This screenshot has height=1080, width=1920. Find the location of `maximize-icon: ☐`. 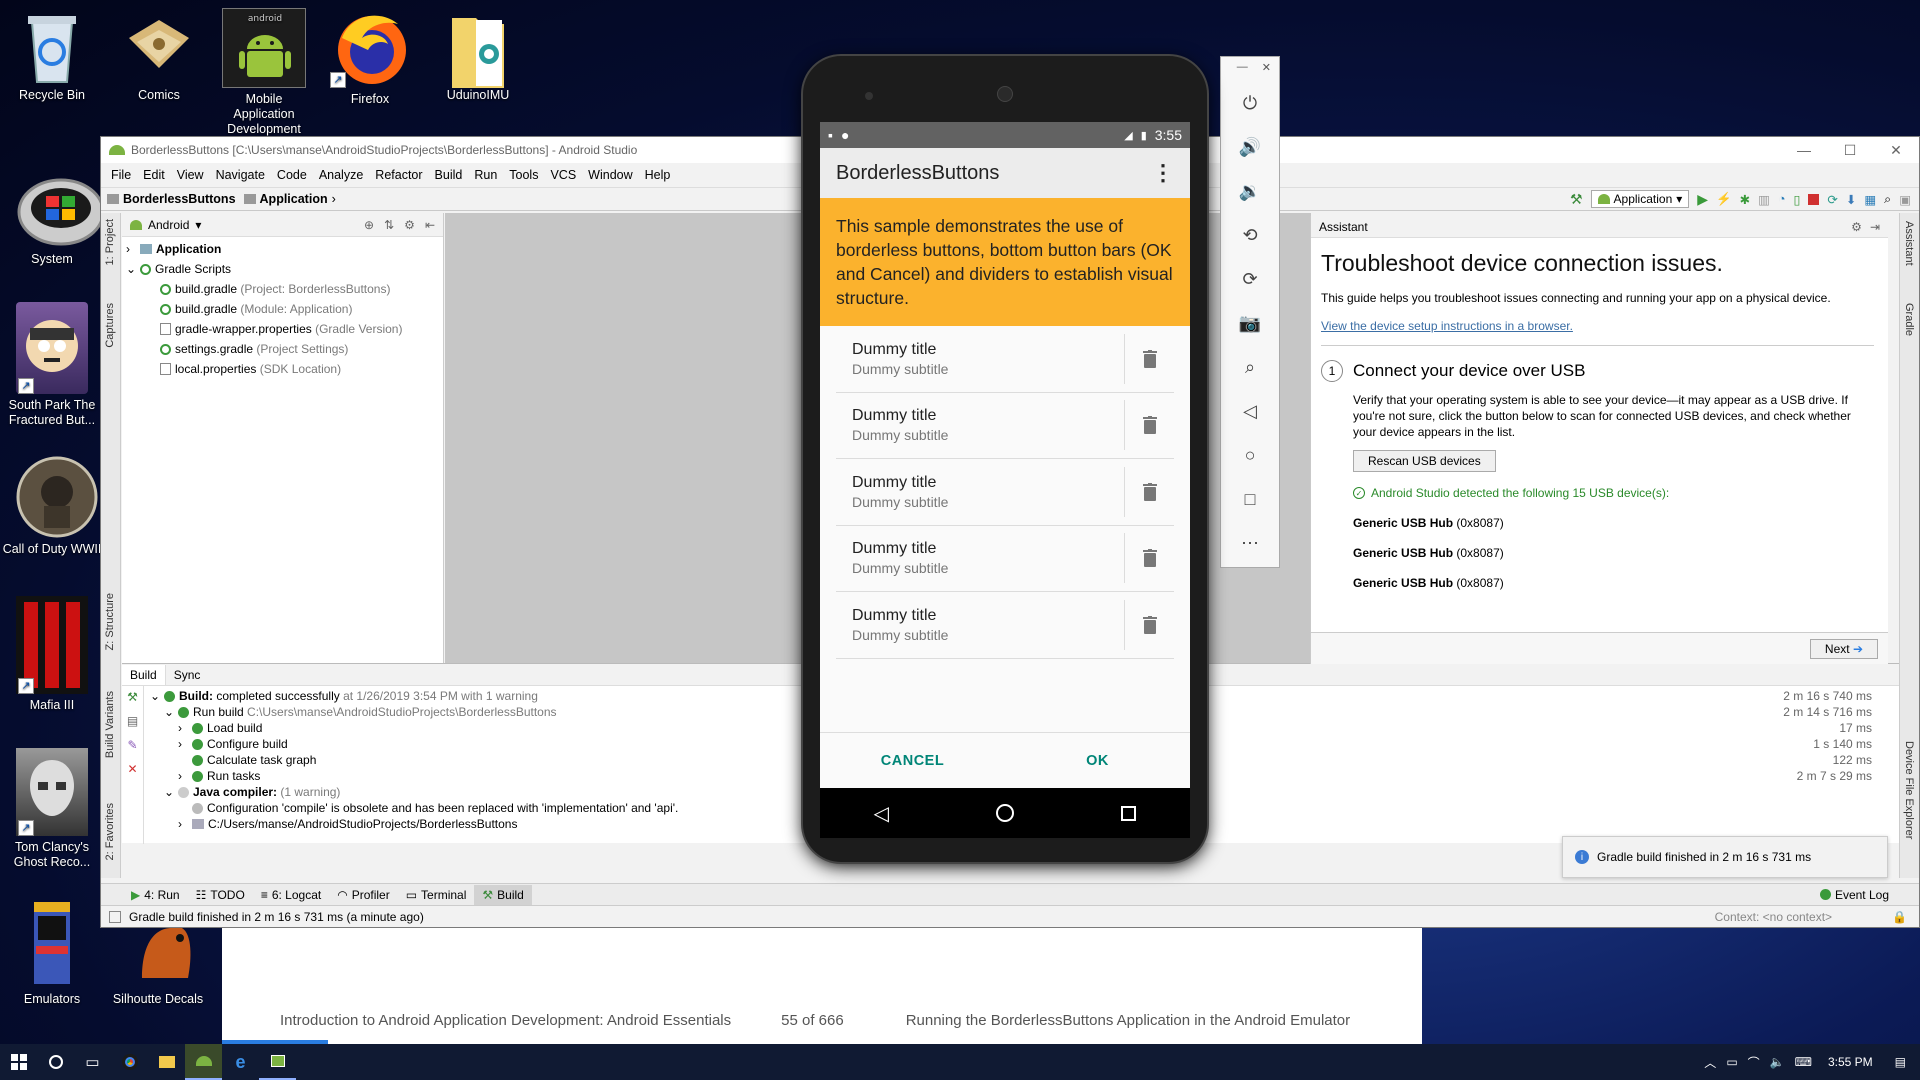

maximize-icon: ☐ is located at coordinates (1850, 150).